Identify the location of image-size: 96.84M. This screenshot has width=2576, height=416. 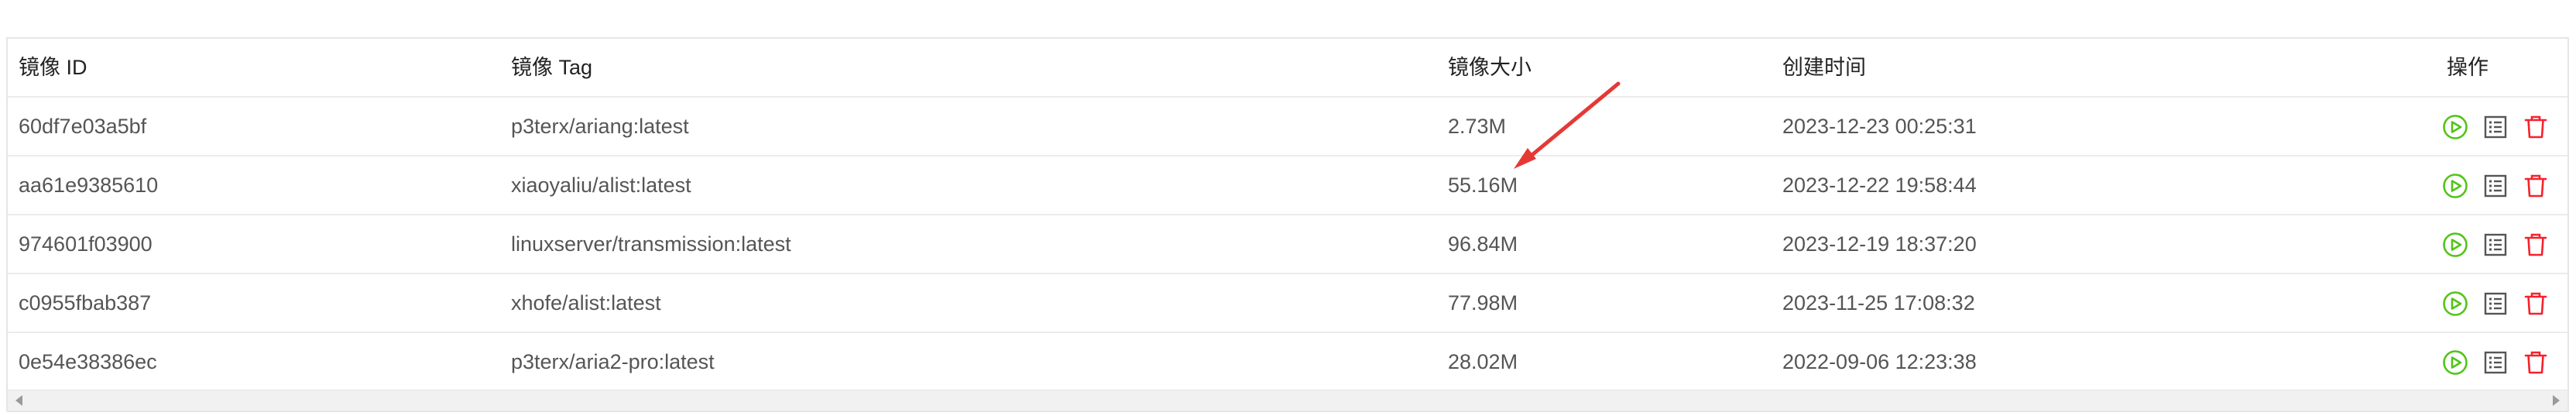
(1483, 244).